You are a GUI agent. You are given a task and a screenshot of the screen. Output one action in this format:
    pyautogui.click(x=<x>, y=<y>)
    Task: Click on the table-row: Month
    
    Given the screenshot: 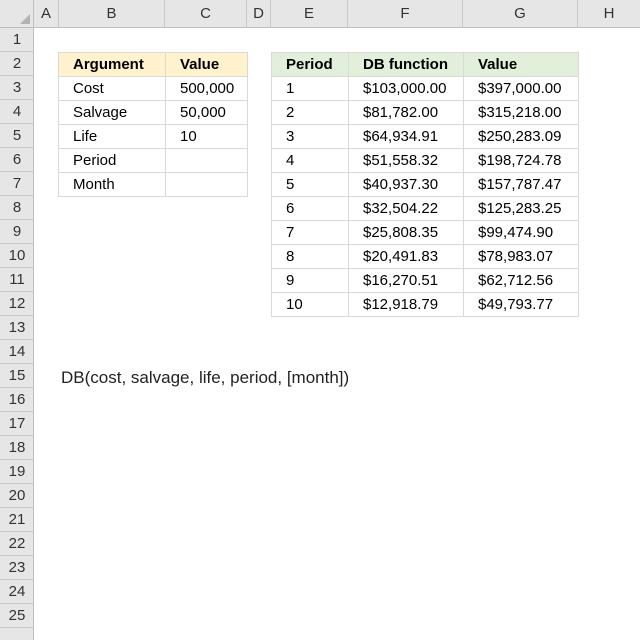 What is the action you would take?
    pyautogui.click(x=153, y=184)
    